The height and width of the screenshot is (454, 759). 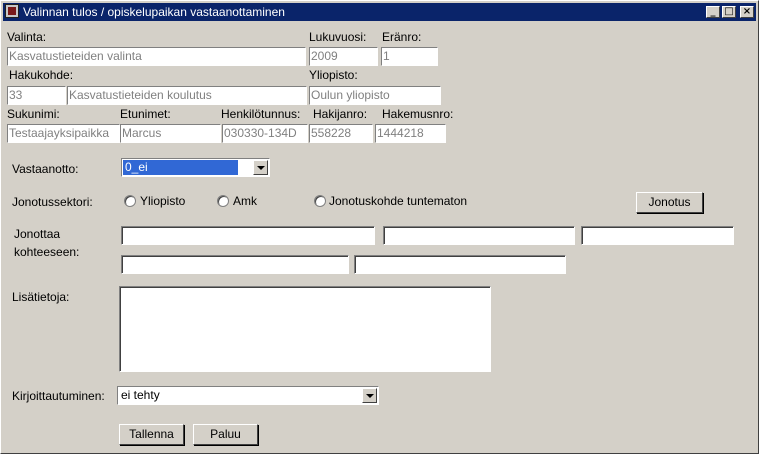 What do you see at coordinates (58, 396) in the screenshot?
I see `kirjoittautuminen-label: Kirjoittautuminen:` at bounding box center [58, 396].